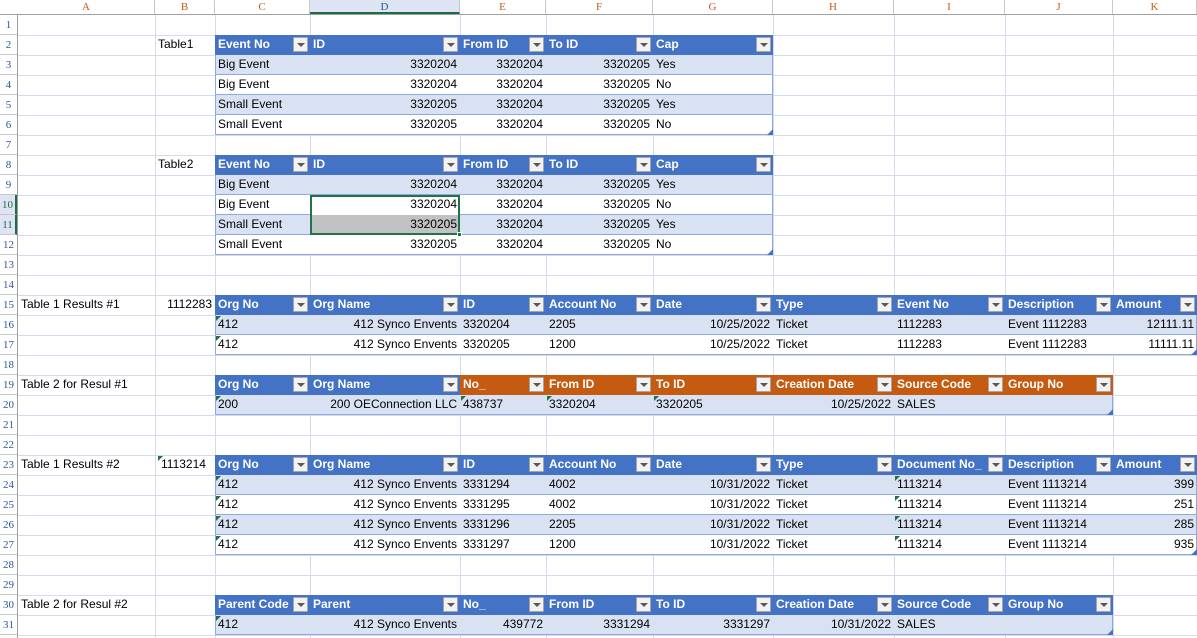 The height and width of the screenshot is (638, 1197). Describe the element at coordinates (8, 445) in the screenshot. I see `row-header-22: 22` at that location.